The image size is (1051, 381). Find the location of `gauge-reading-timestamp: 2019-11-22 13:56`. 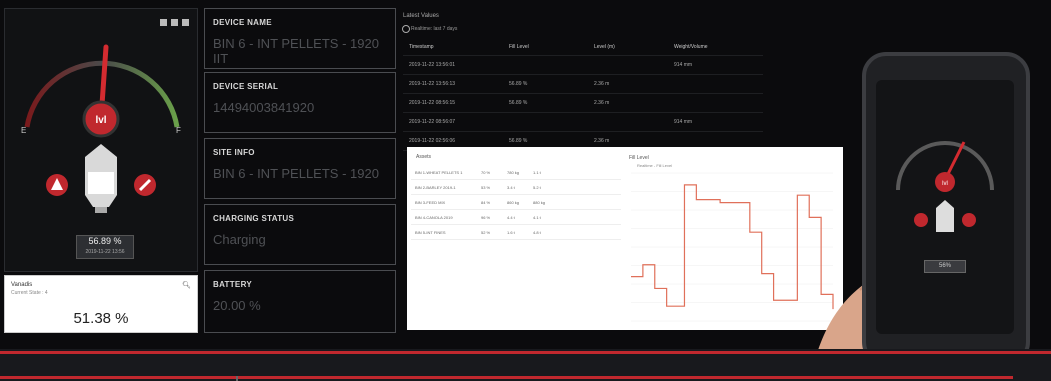

gauge-reading-timestamp: 2019-11-22 13:56 is located at coordinates (105, 252).